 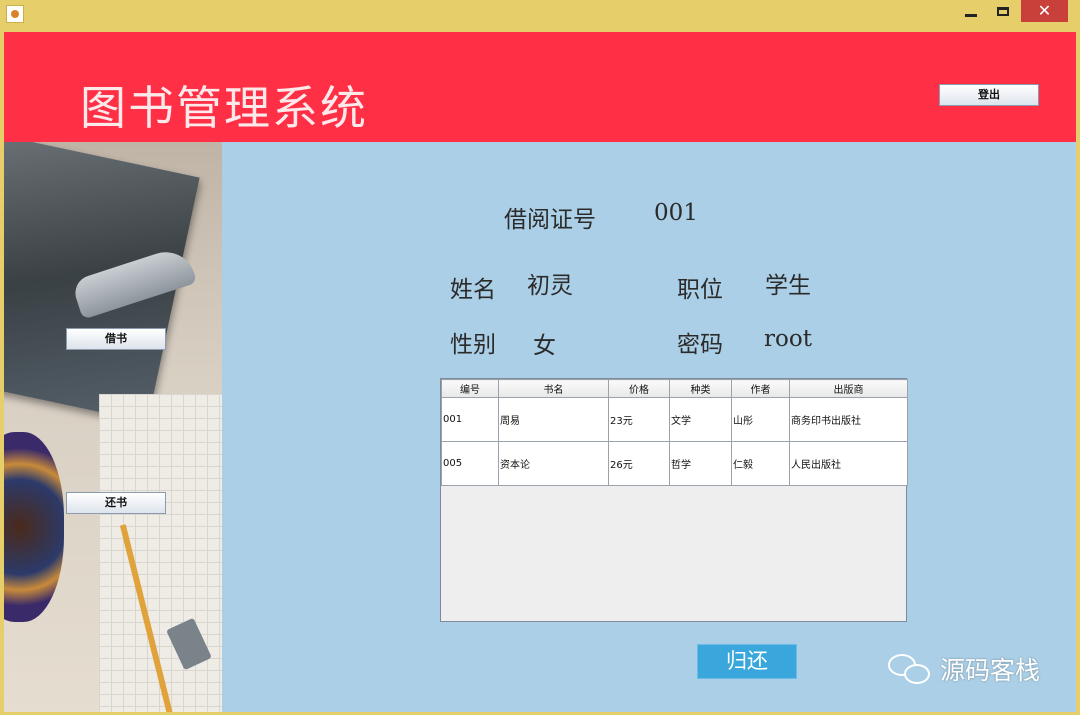 What do you see at coordinates (700, 463) in the screenshot?
I see `table-cell: 哲学` at bounding box center [700, 463].